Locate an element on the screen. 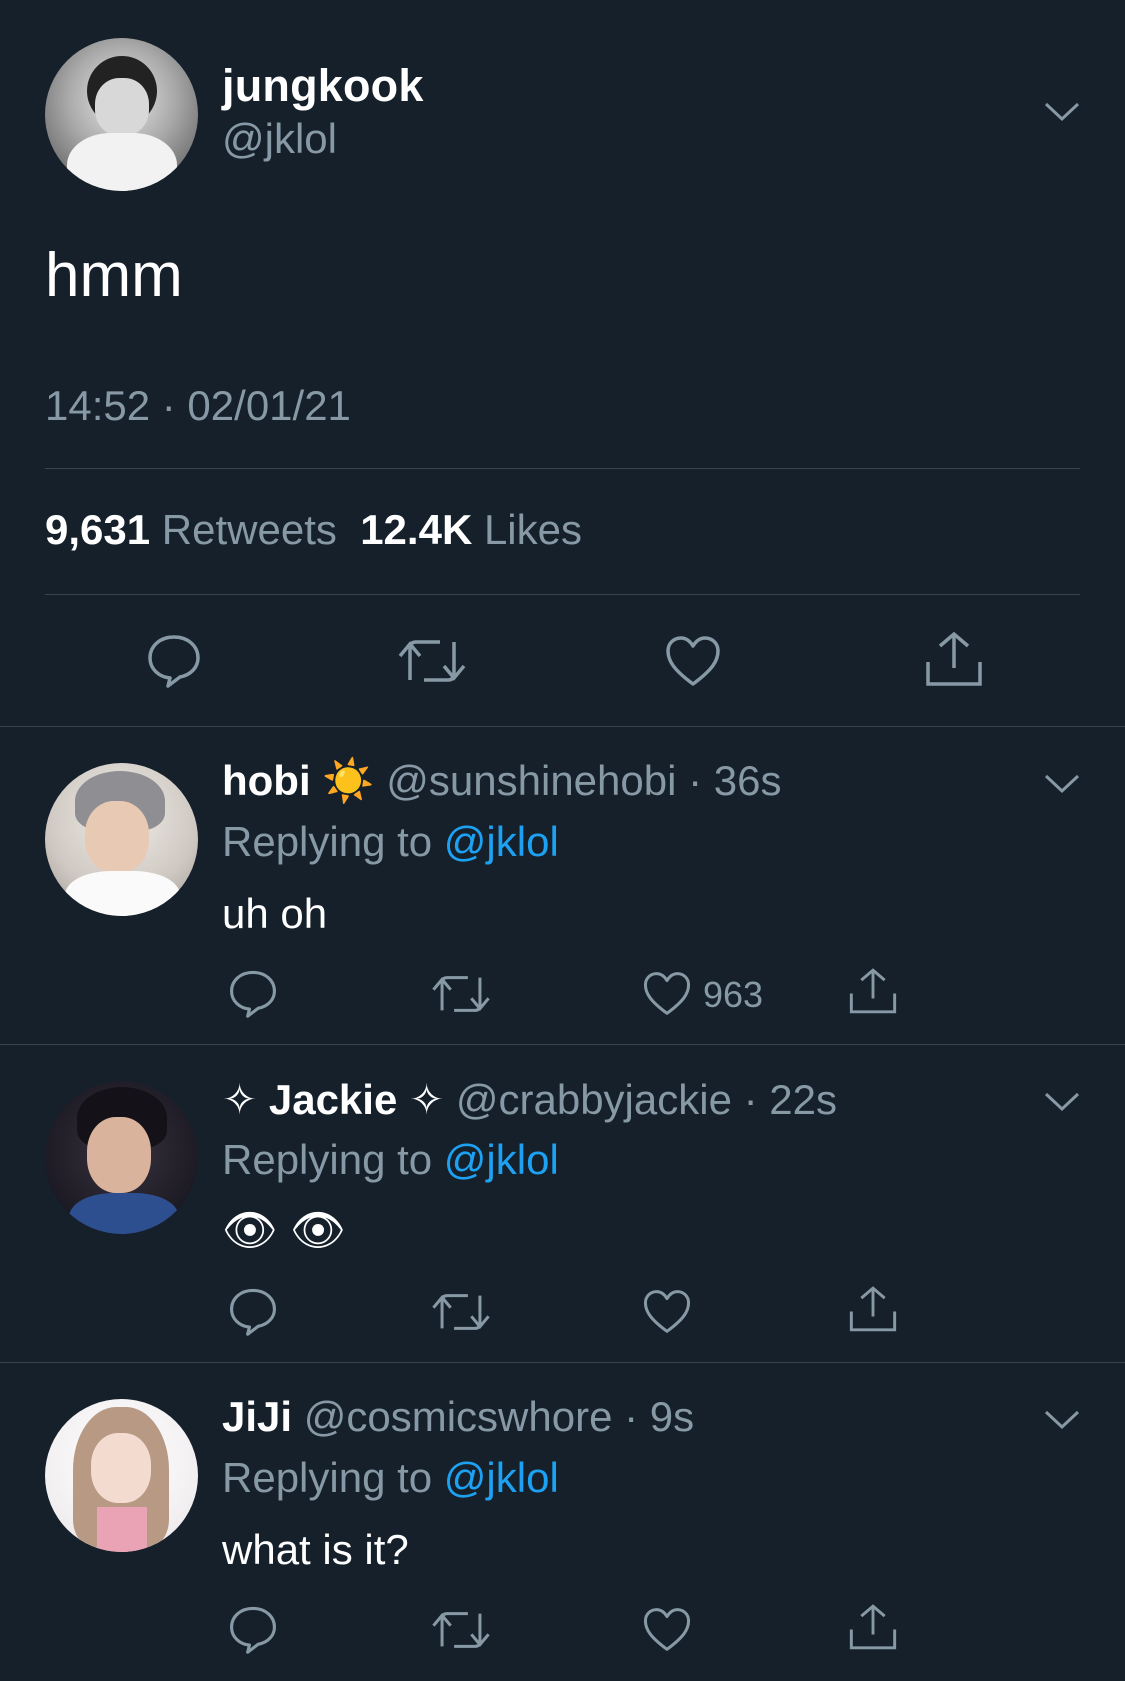 The image size is (1125, 1681). reply-text: uh oh is located at coordinates (275, 913).